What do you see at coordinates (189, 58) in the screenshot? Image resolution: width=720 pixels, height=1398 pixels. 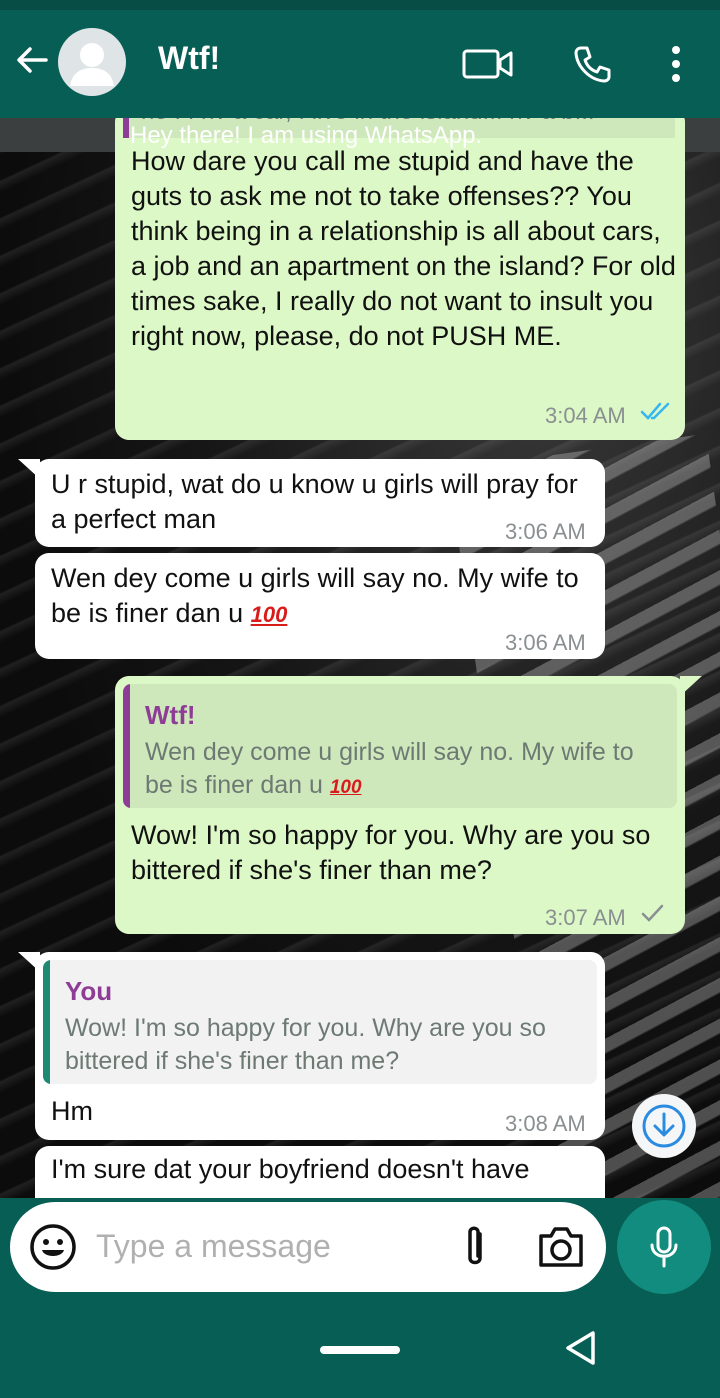 I see `contact-name: Wtf!` at bounding box center [189, 58].